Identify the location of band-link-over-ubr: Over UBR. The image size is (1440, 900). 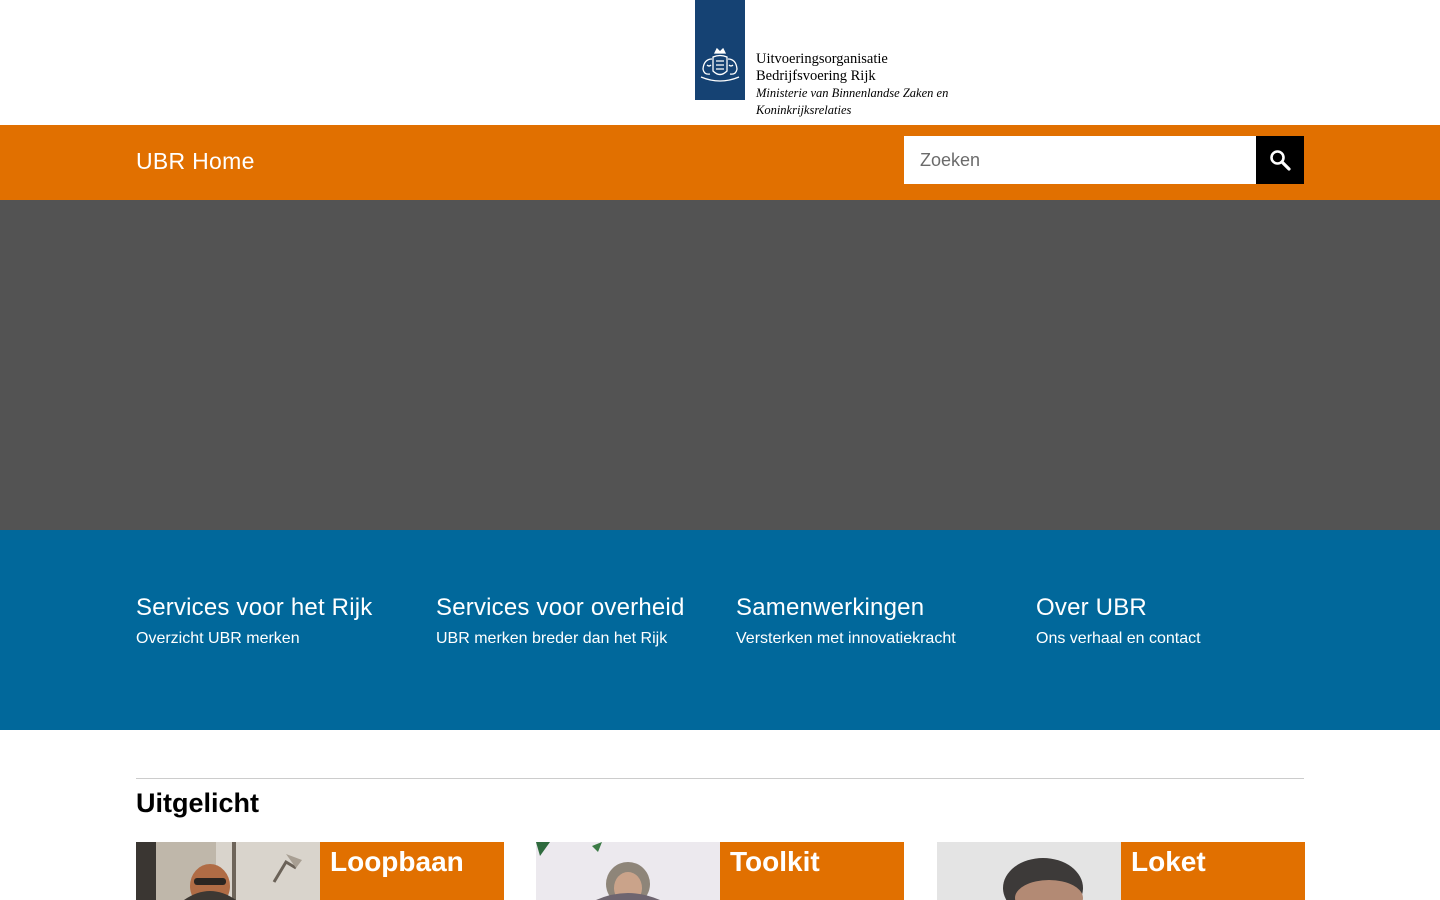
(1181, 608).